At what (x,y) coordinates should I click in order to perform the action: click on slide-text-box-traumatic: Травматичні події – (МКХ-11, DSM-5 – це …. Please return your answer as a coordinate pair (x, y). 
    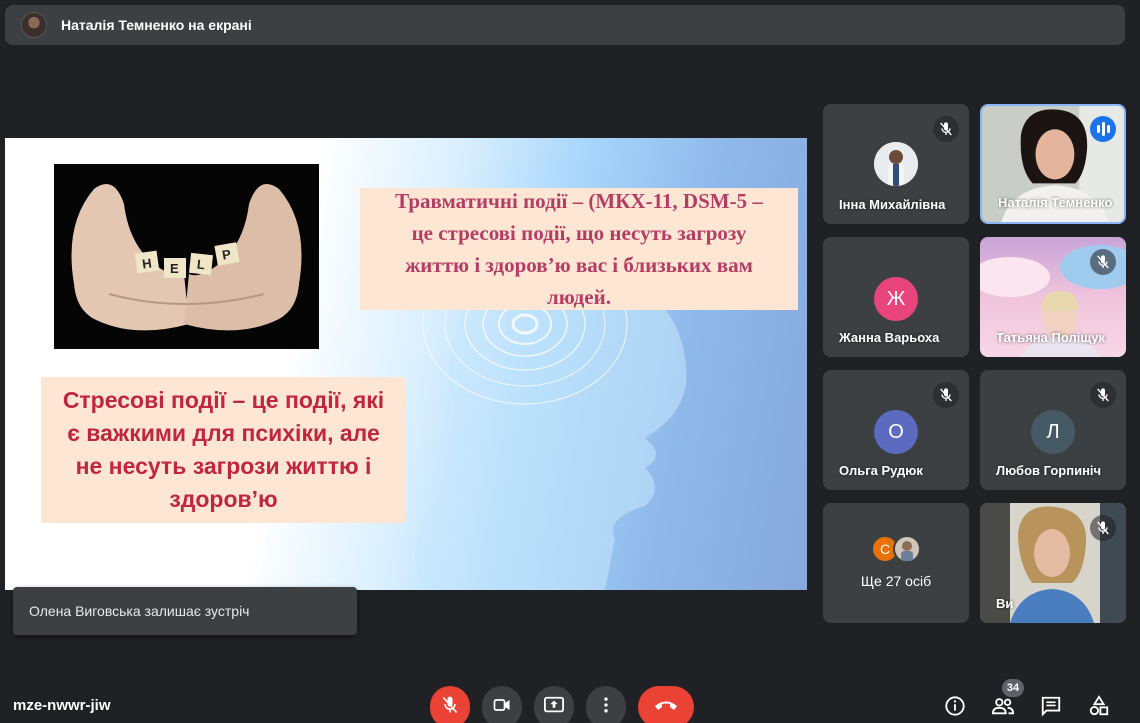
    Looking at the image, I should click on (579, 249).